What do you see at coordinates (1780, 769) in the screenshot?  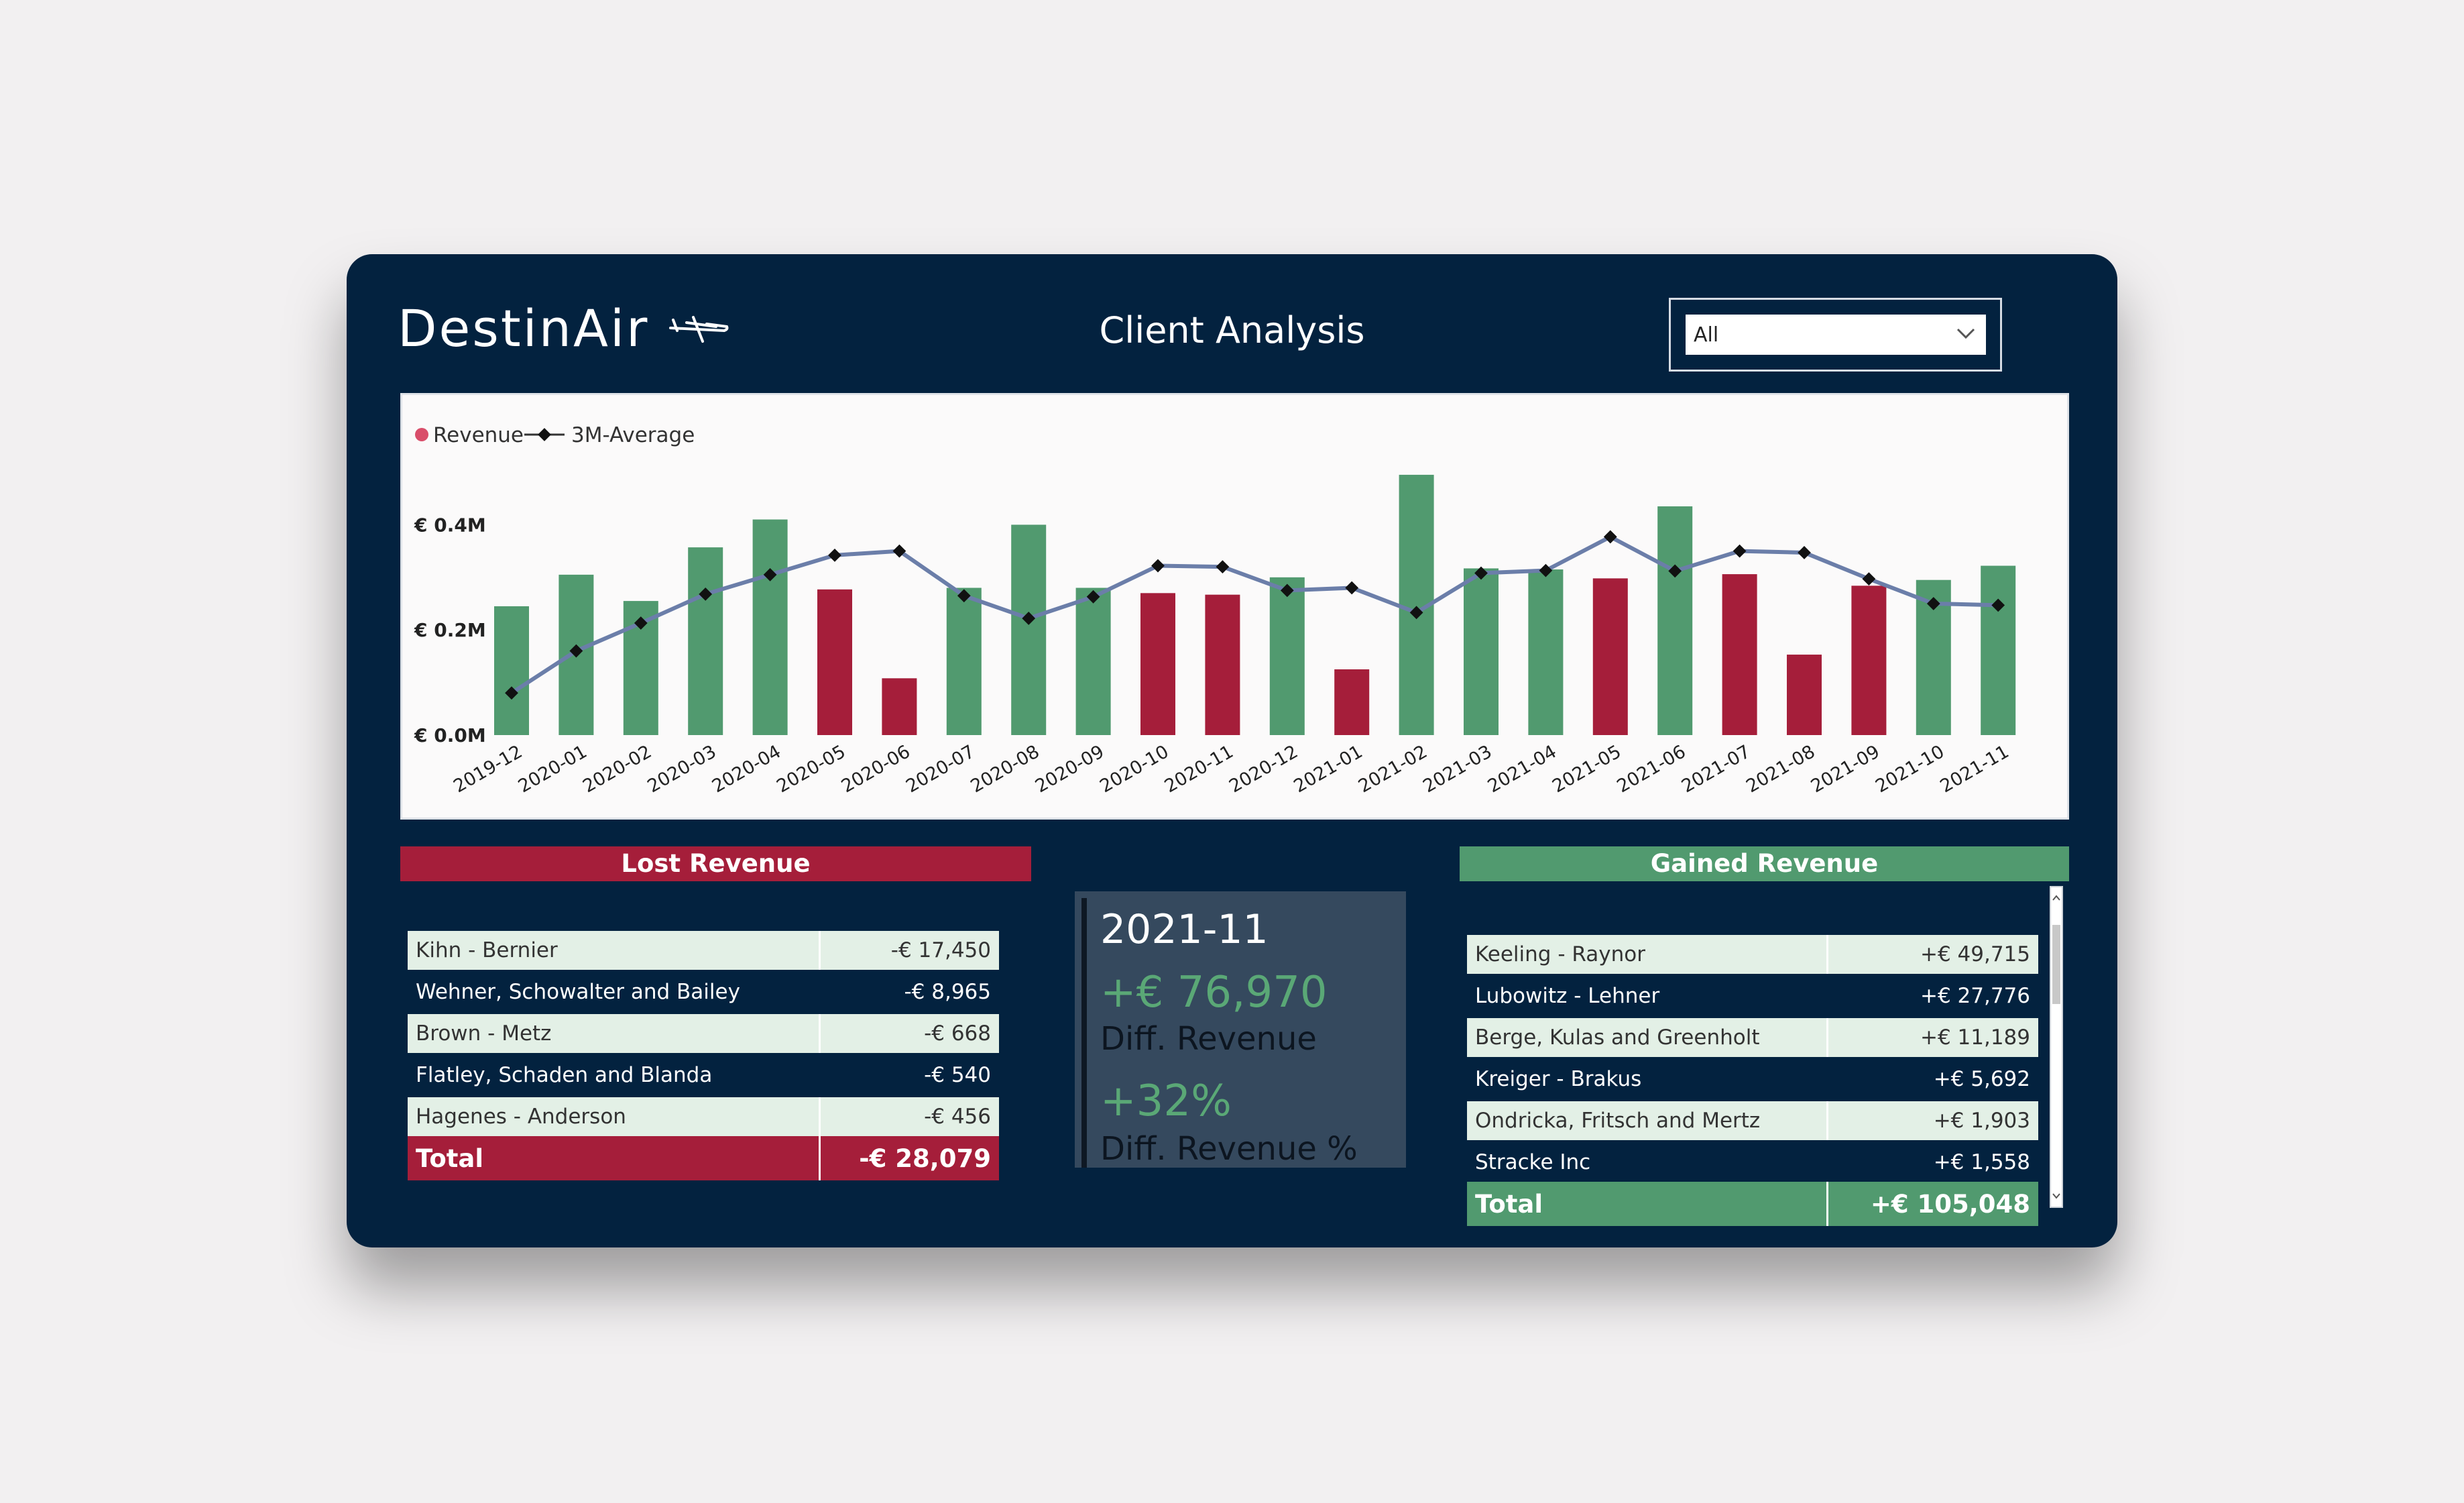 I see `x-tick-label: 2021-08` at bounding box center [1780, 769].